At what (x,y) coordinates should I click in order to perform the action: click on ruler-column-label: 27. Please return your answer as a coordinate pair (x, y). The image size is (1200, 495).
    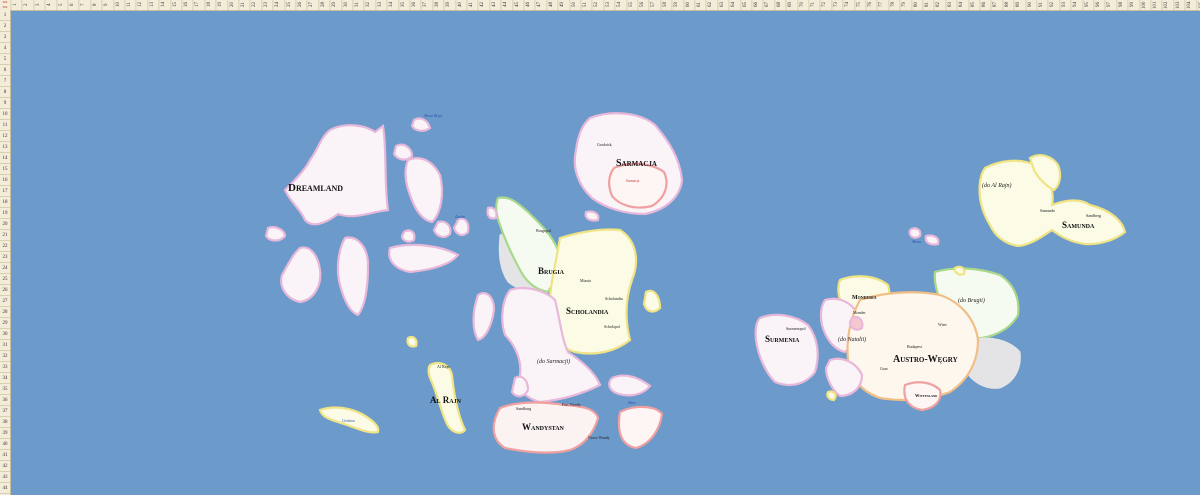
    Looking at the image, I should click on (312, 5).